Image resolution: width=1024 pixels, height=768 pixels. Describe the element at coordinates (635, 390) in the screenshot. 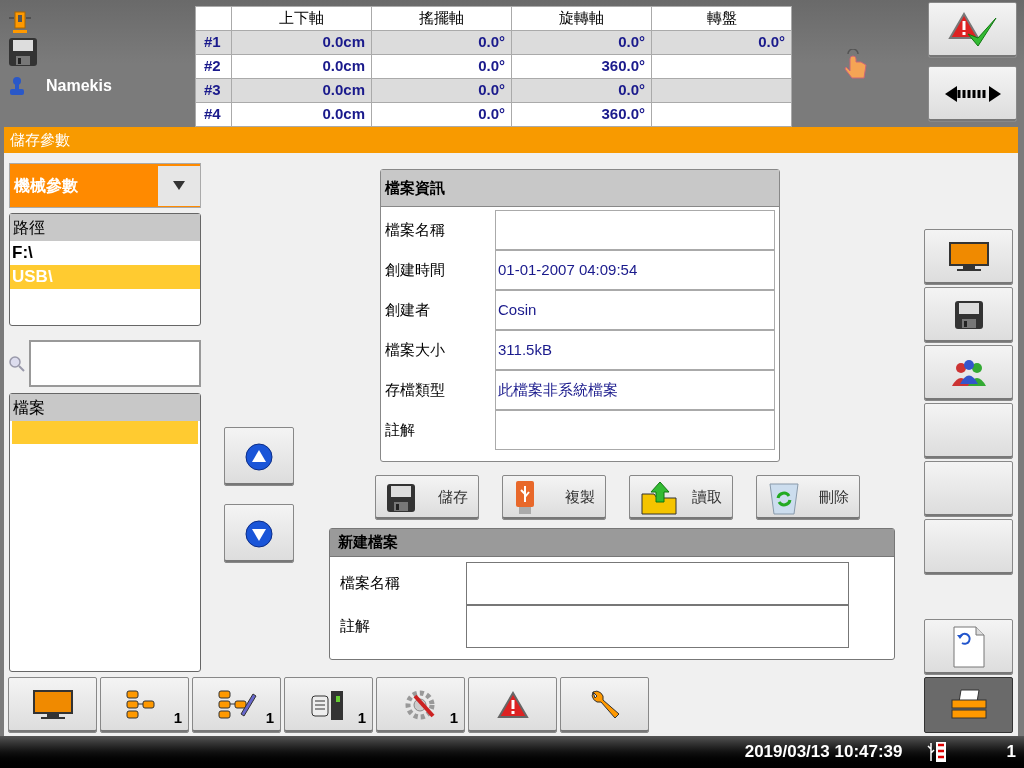

I see `field-value: 此檔案非系統檔案` at that location.